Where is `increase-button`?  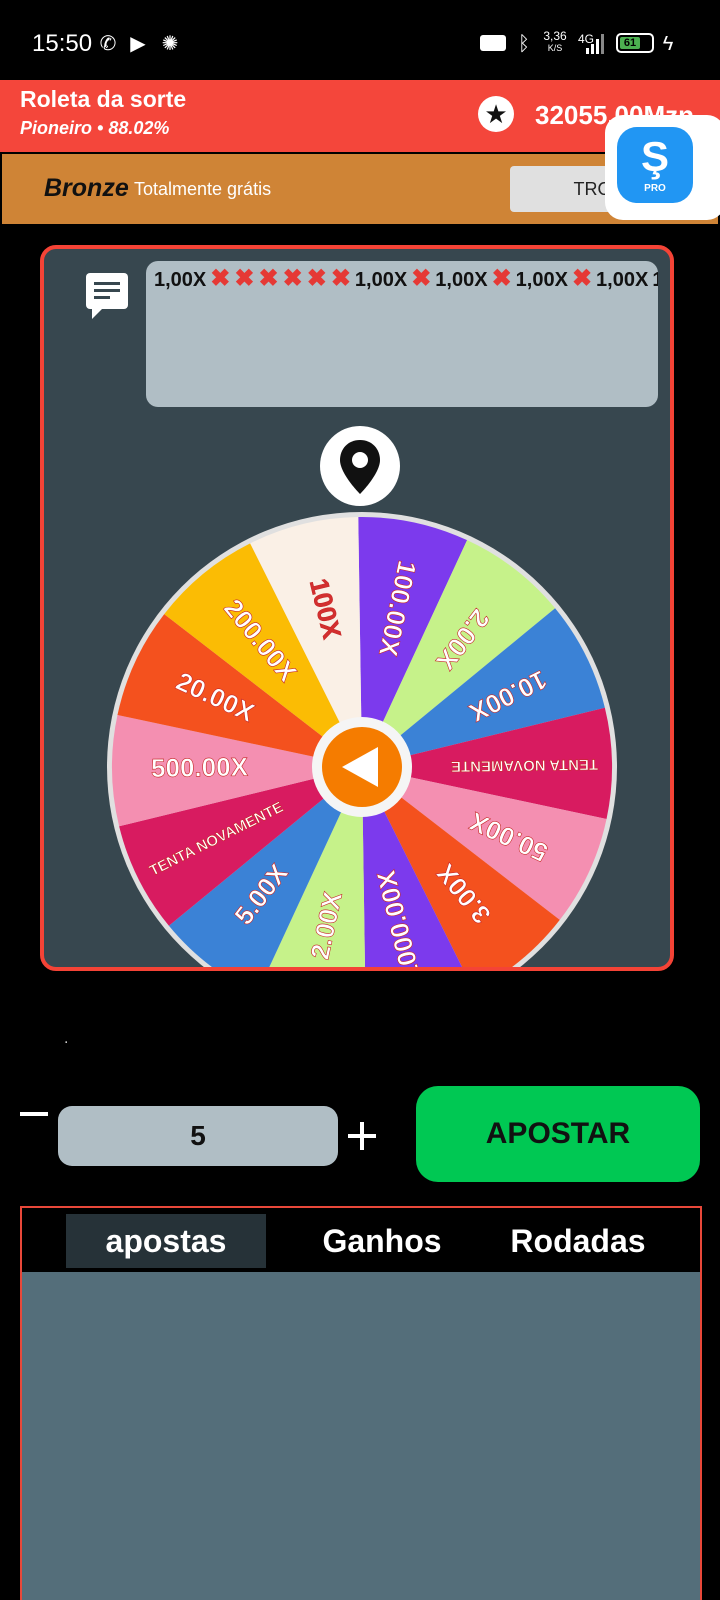 increase-button is located at coordinates (362, 1136).